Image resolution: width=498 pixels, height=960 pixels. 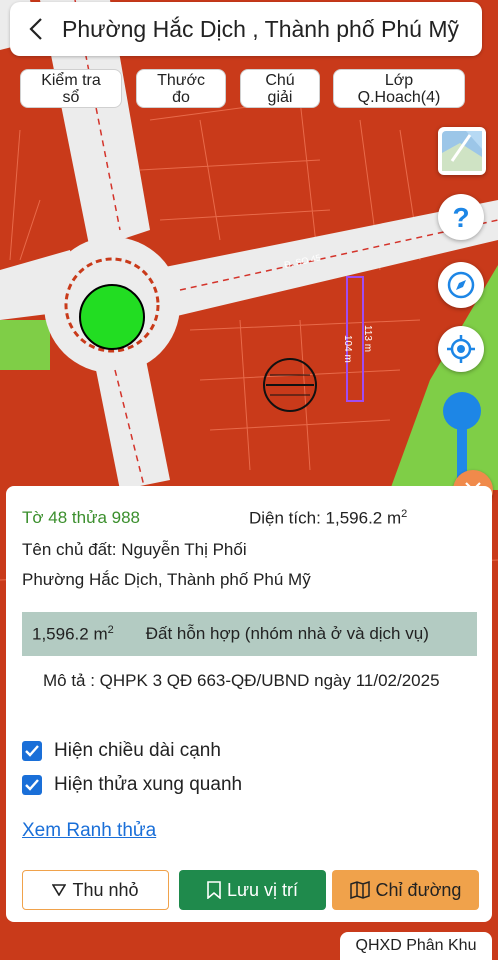 What do you see at coordinates (148, 784) in the screenshot?
I see `neighbors-label: Hiện thửa xung quanh` at bounding box center [148, 784].